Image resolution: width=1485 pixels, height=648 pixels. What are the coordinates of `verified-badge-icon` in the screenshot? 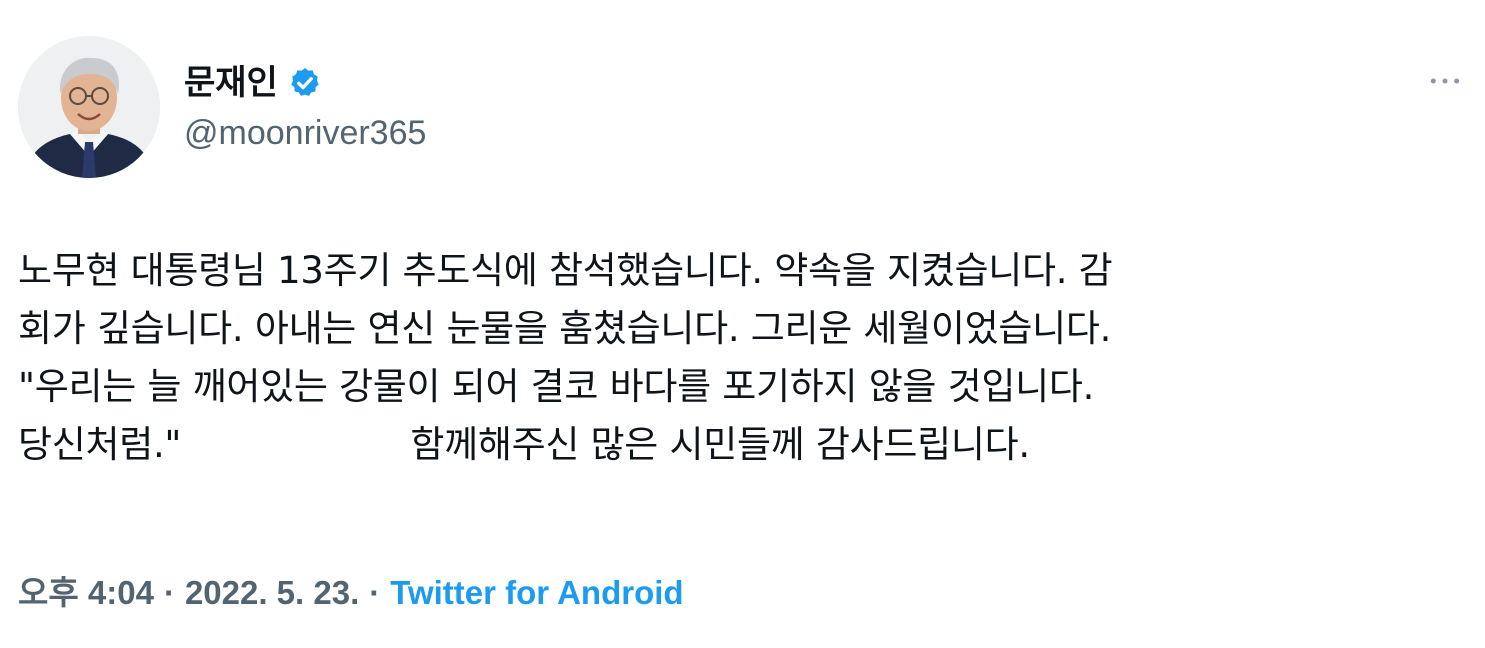 It's located at (305, 83).